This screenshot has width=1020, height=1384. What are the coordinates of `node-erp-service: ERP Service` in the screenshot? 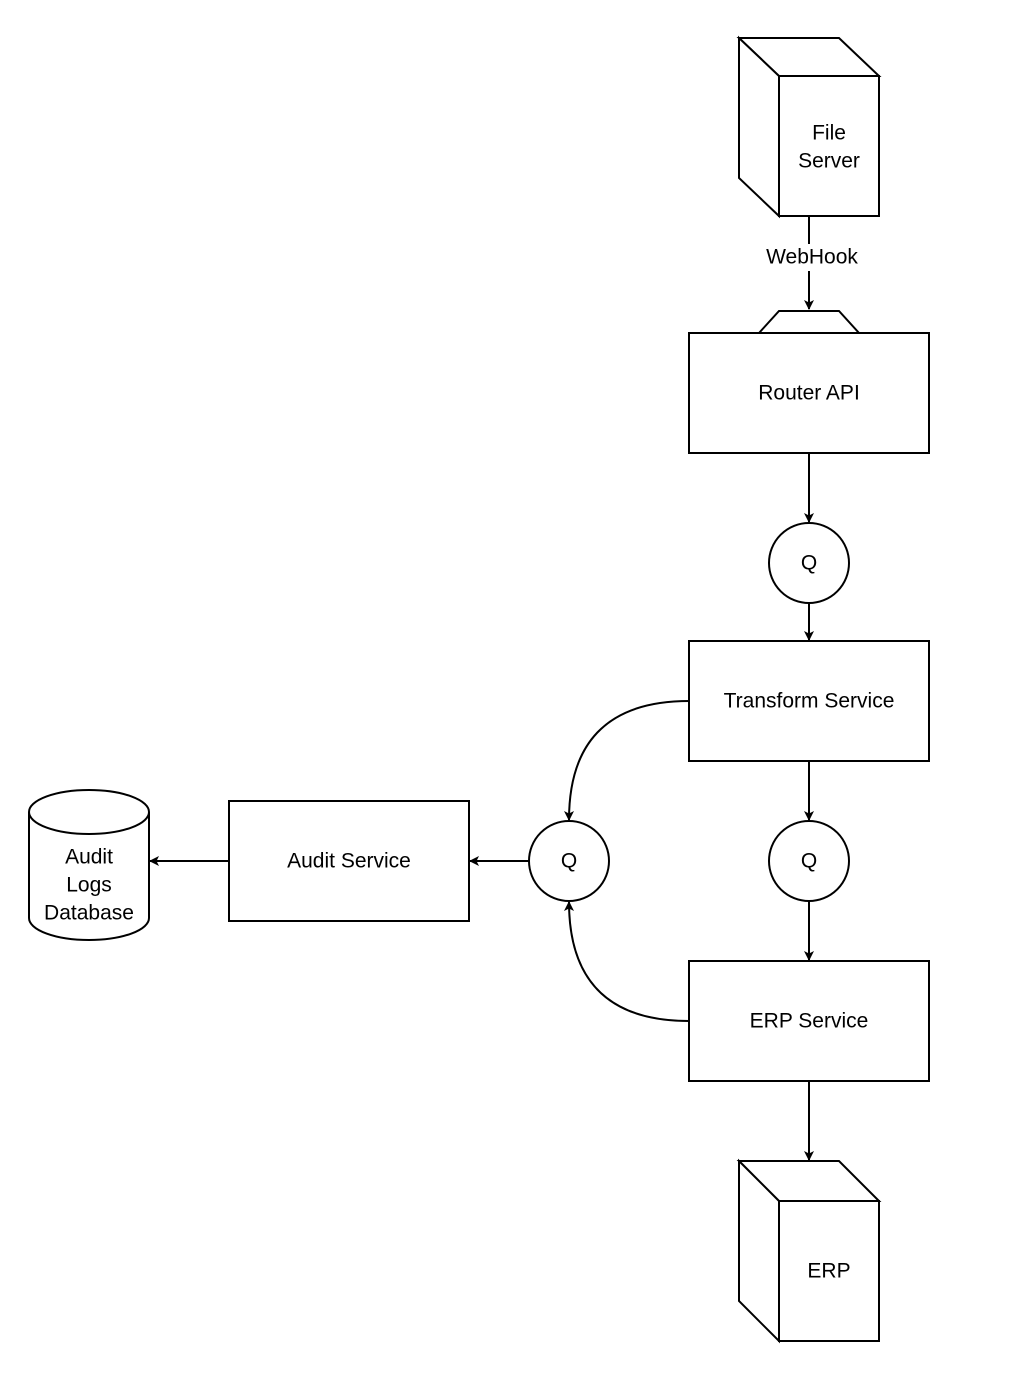 It's located at (809, 1021).